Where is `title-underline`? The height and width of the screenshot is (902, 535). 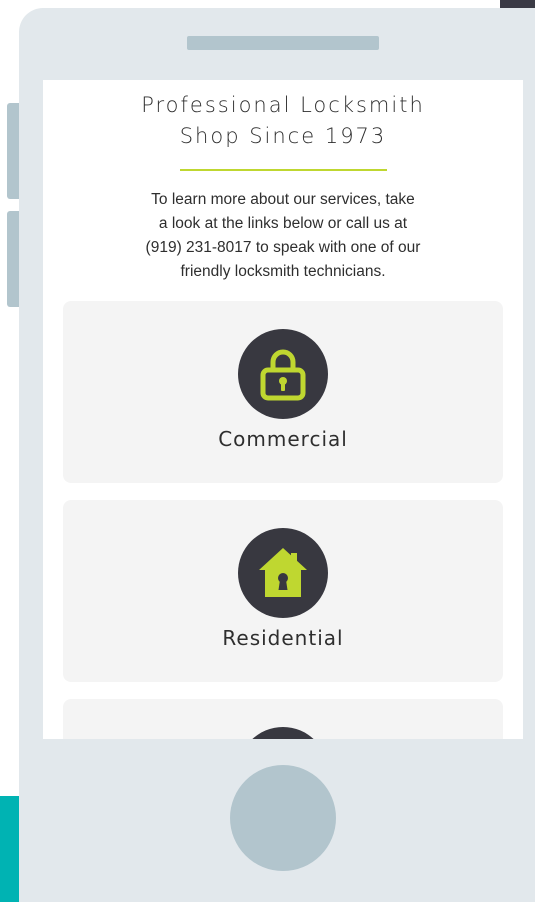
title-underline is located at coordinates (283, 170).